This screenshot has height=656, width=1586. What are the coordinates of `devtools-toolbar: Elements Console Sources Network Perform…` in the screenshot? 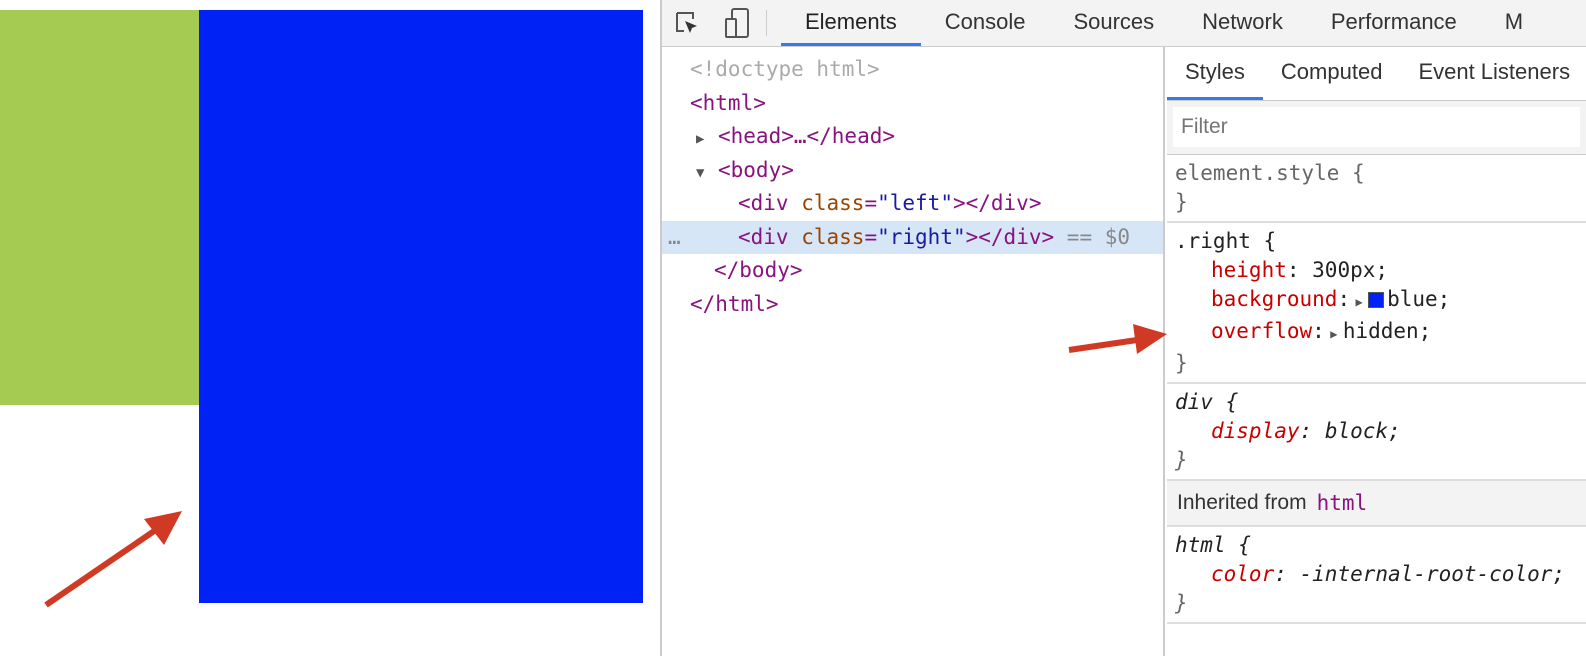 It's located at (1124, 23).